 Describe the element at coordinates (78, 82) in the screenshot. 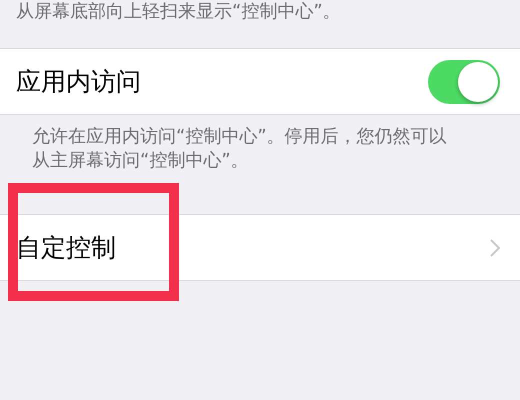

I see `row-label: 应用内访问` at that location.